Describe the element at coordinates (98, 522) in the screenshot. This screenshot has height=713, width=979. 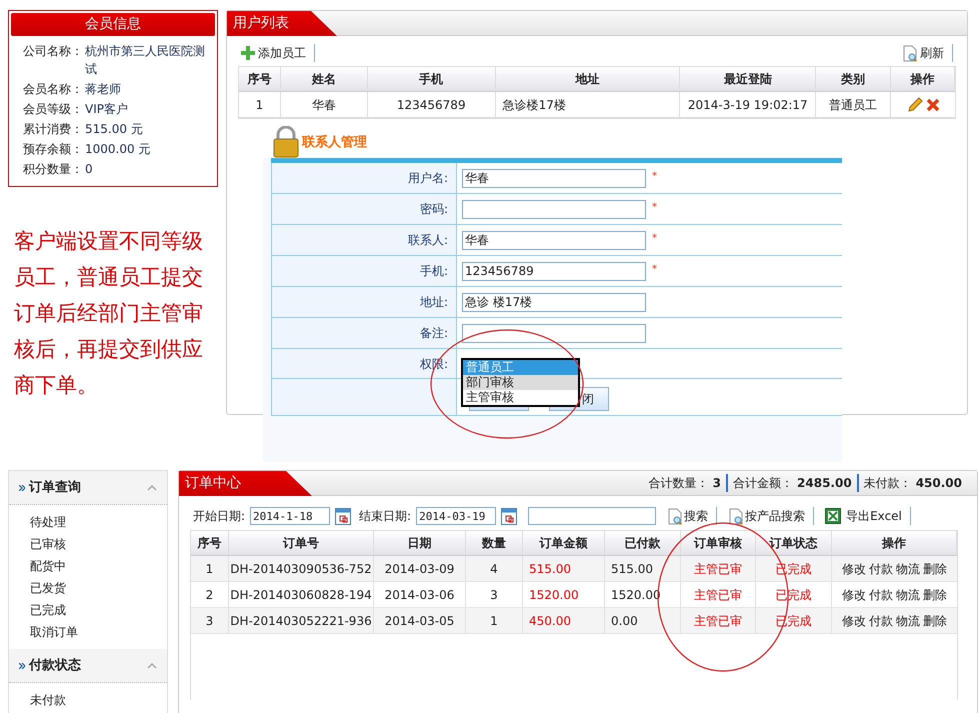
I see `sidebar-item: 待处理` at that location.